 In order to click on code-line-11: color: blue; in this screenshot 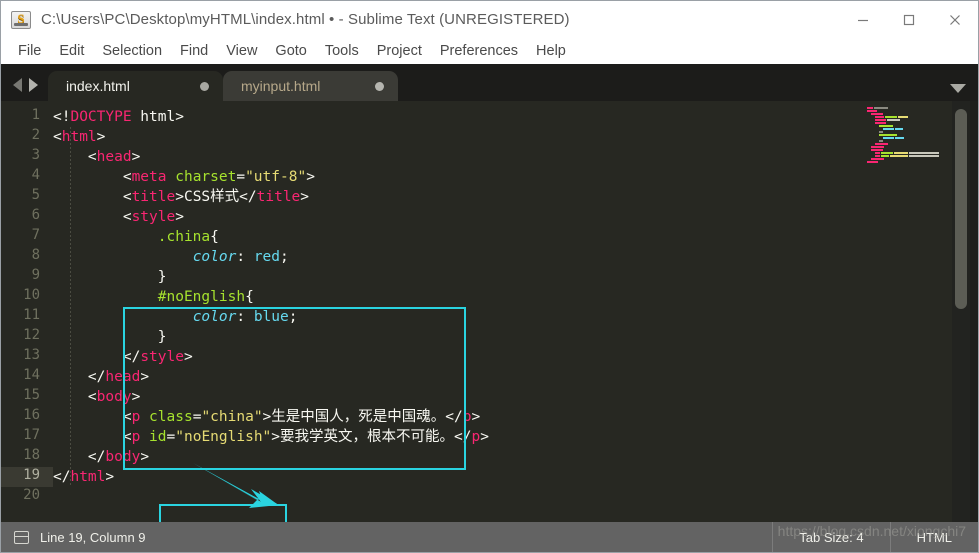, I will do `click(245, 317)`.